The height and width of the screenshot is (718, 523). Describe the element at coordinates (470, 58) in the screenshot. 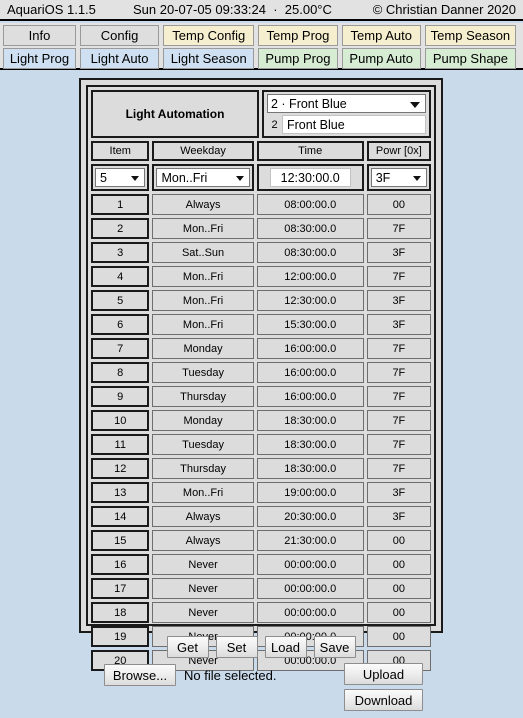

I see `tab-pump-shape: Pump Shape` at that location.